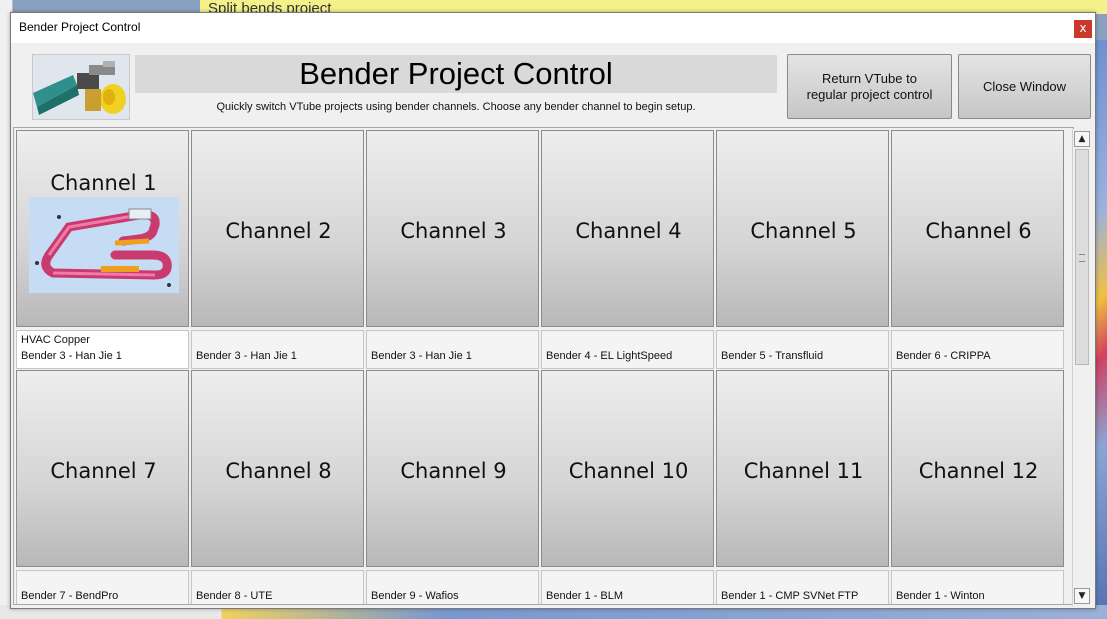 The height and width of the screenshot is (619, 1107). What do you see at coordinates (70, 596) in the screenshot?
I see `channel-bender-name: Bender 7 - BendPro` at bounding box center [70, 596].